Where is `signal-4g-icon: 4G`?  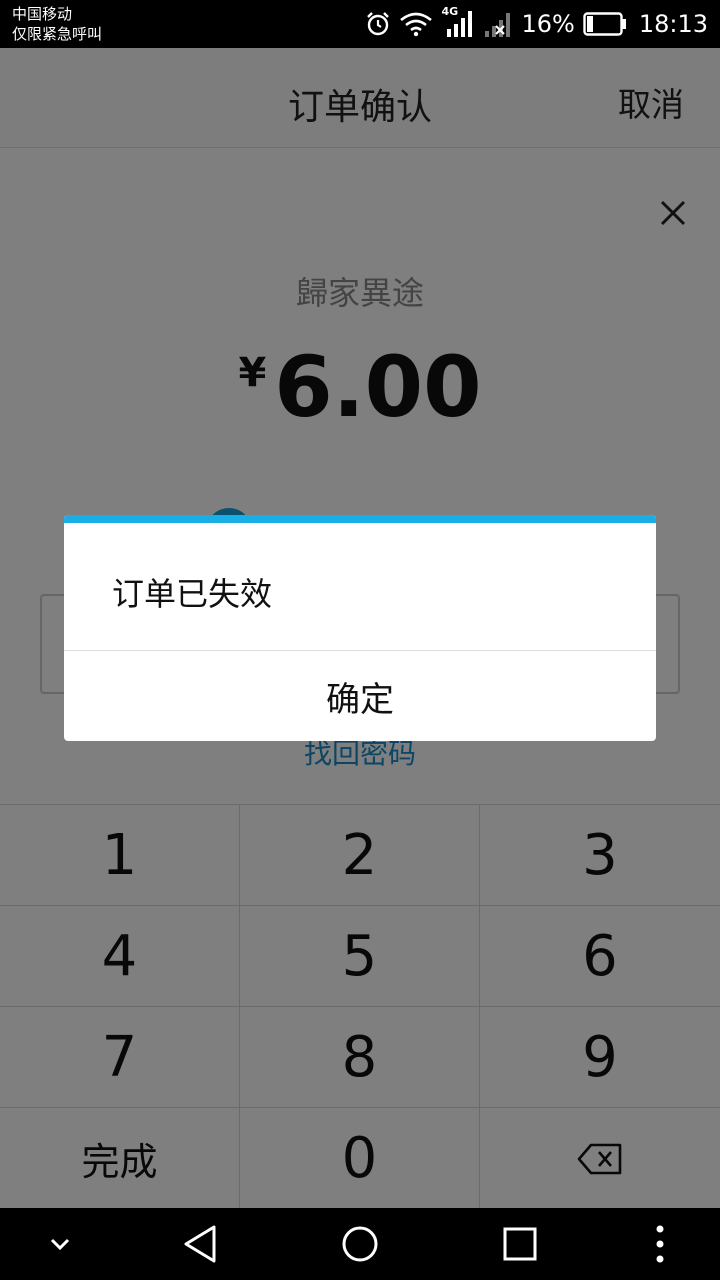 signal-4g-icon: 4G is located at coordinates (458, 22).